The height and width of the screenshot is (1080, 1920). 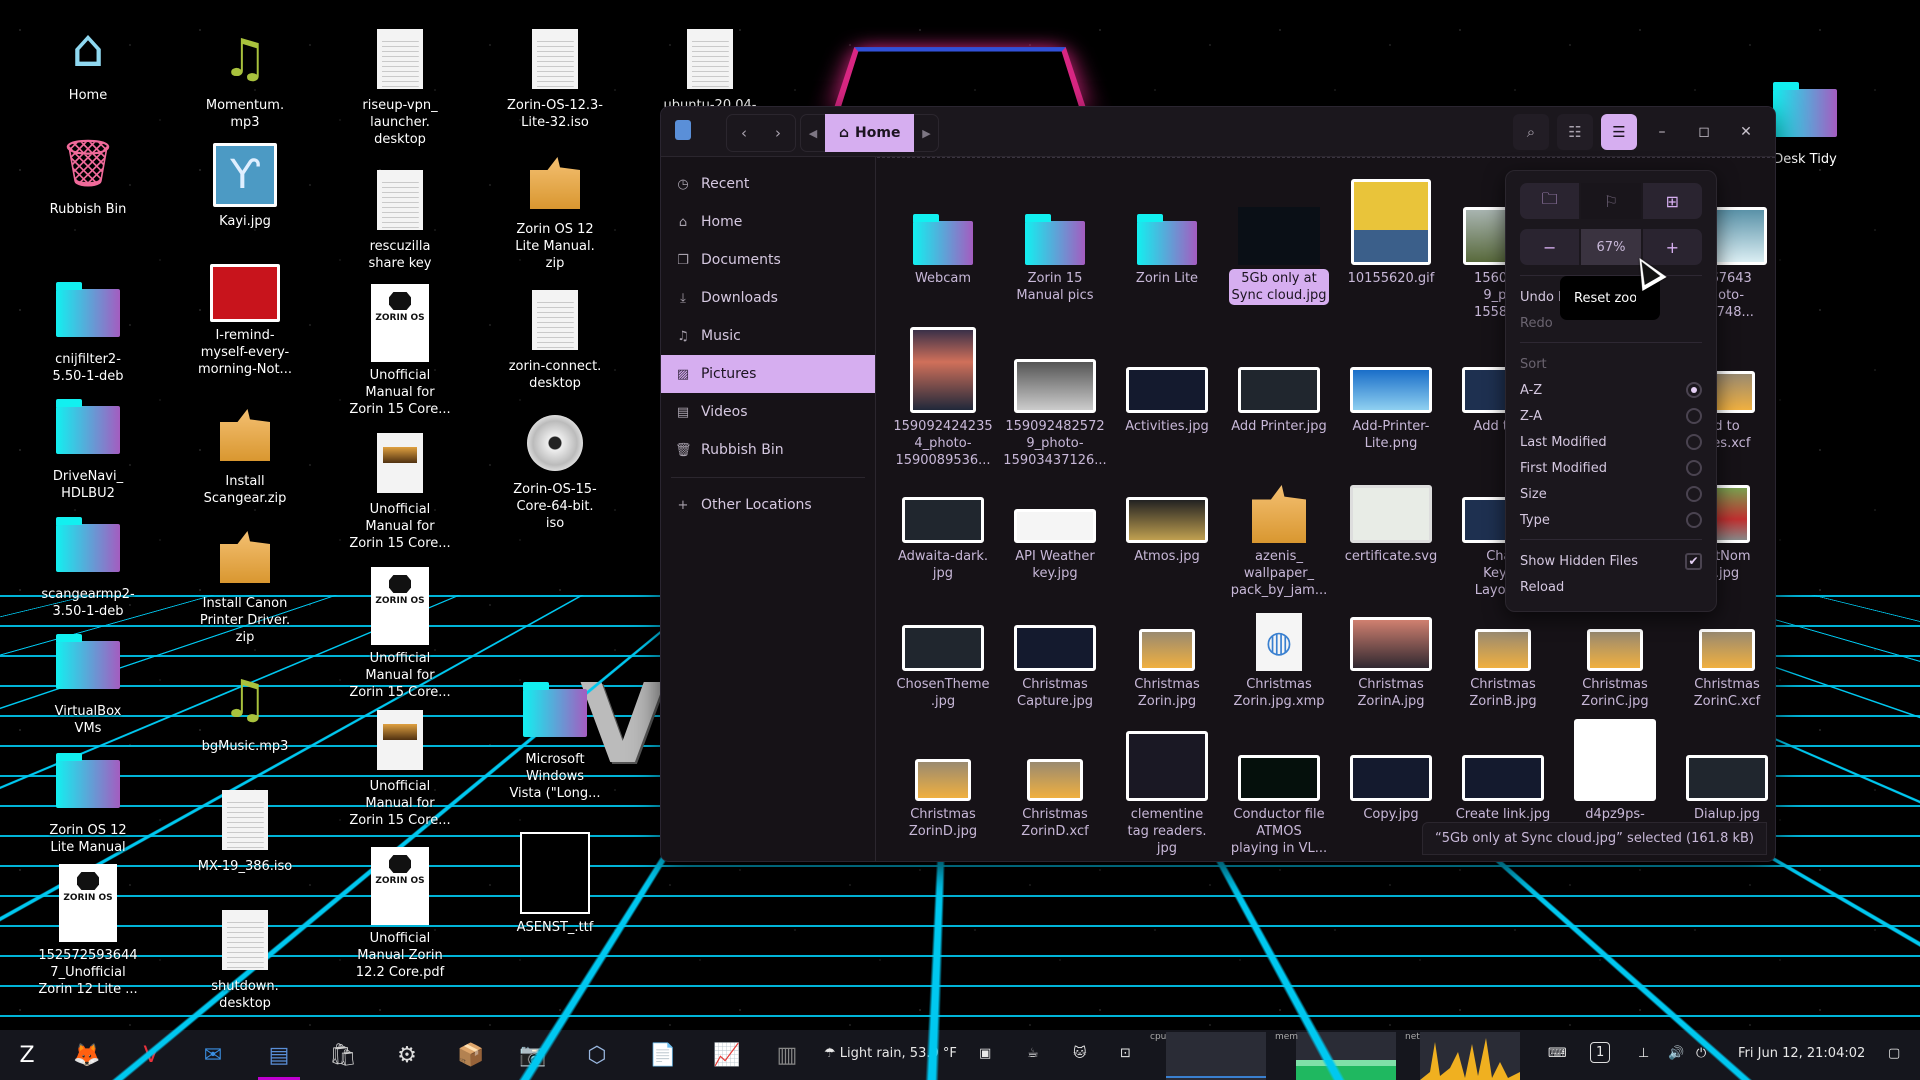 I want to click on keyboard-layout-icon: ⌨, so click(x=1557, y=1053).